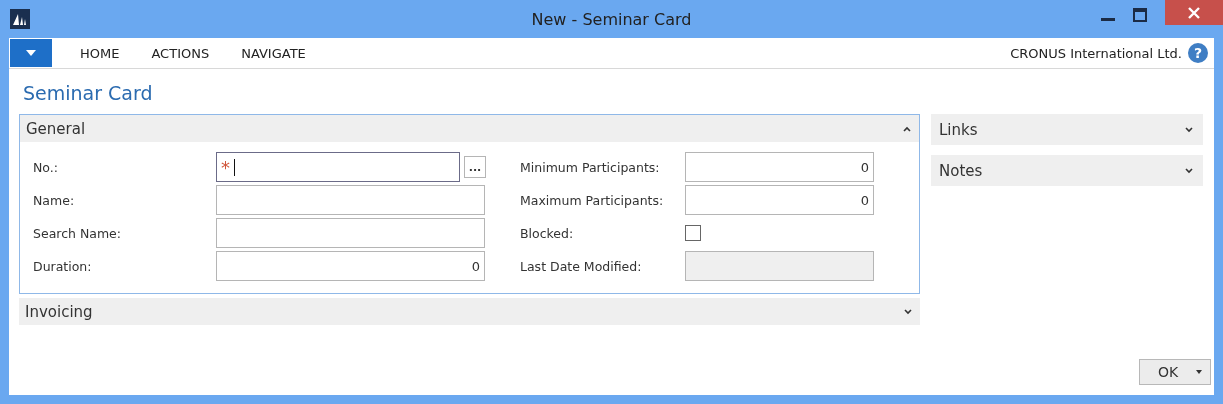 This screenshot has width=1223, height=404. Describe the element at coordinates (1096, 53) in the screenshot. I see `company-name: CRONUS International Ltd.` at that location.